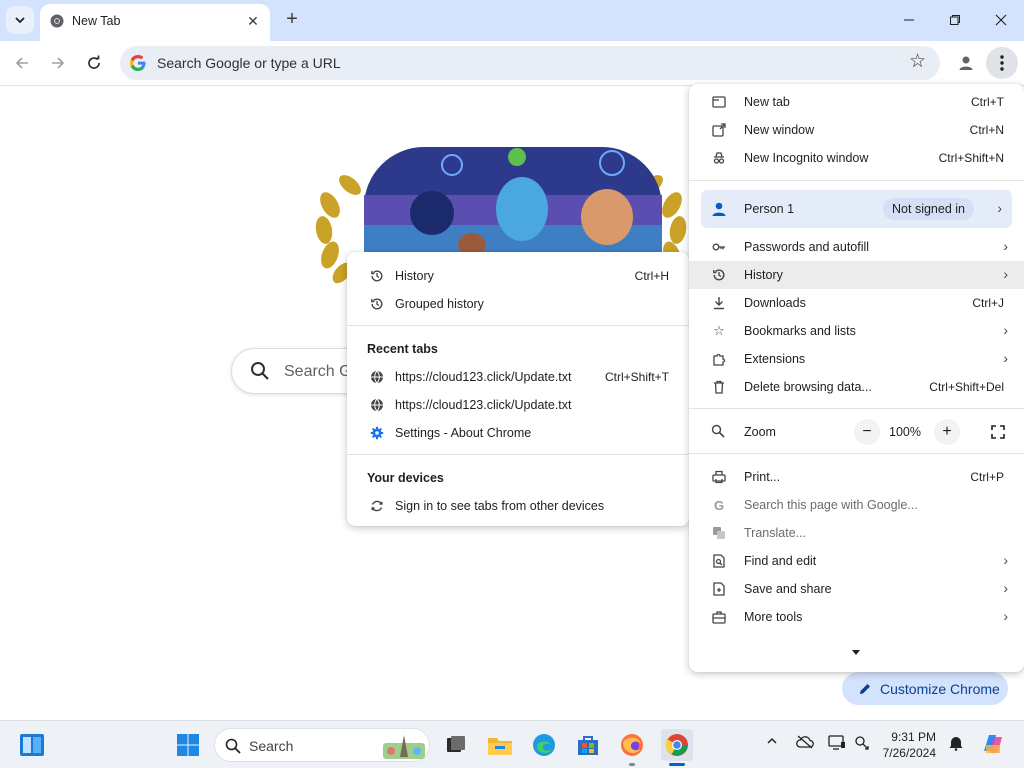 This screenshot has height=768, width=1024. What do you see at coordinates (925, 688) in the screenshot?
I see `customize-chrome-button: Customize Chrome` at bounding box center [925, 688].